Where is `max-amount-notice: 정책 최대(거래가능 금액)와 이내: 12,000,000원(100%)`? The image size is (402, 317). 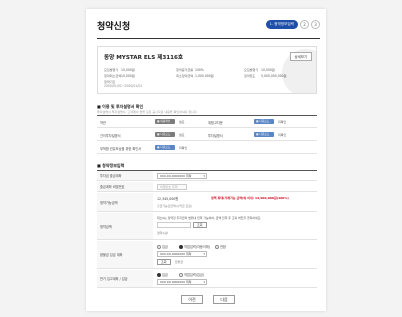
max-amount-notice: 정책 최대(거래가능 금액)와 이내: 12,000,000원(100%) is located at coordinates (250, 198).